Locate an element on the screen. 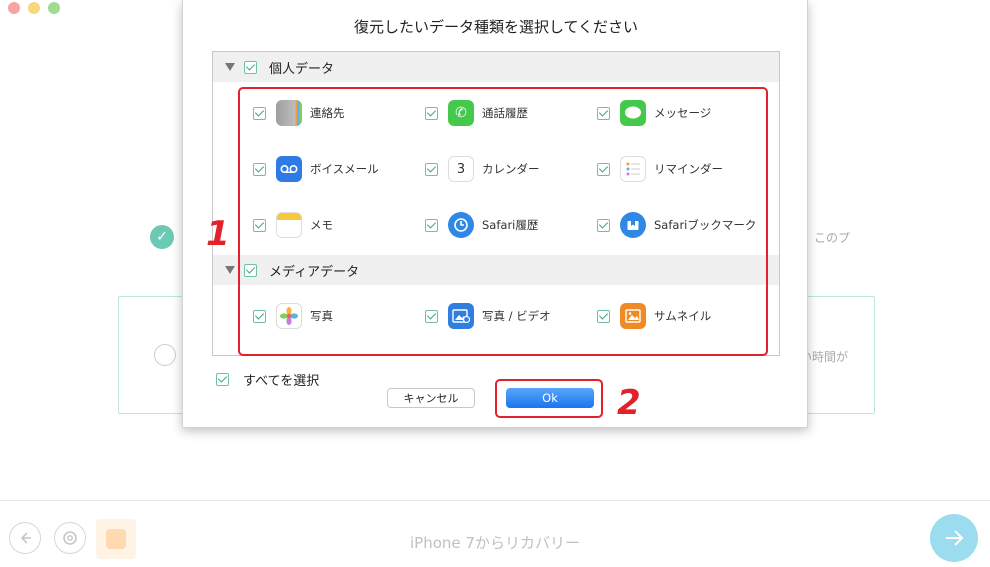 The height and width of the screenshot is (567, 990). list-item-safari-bookmarks: Safariブックマーク is located at coordinates (676, 225).